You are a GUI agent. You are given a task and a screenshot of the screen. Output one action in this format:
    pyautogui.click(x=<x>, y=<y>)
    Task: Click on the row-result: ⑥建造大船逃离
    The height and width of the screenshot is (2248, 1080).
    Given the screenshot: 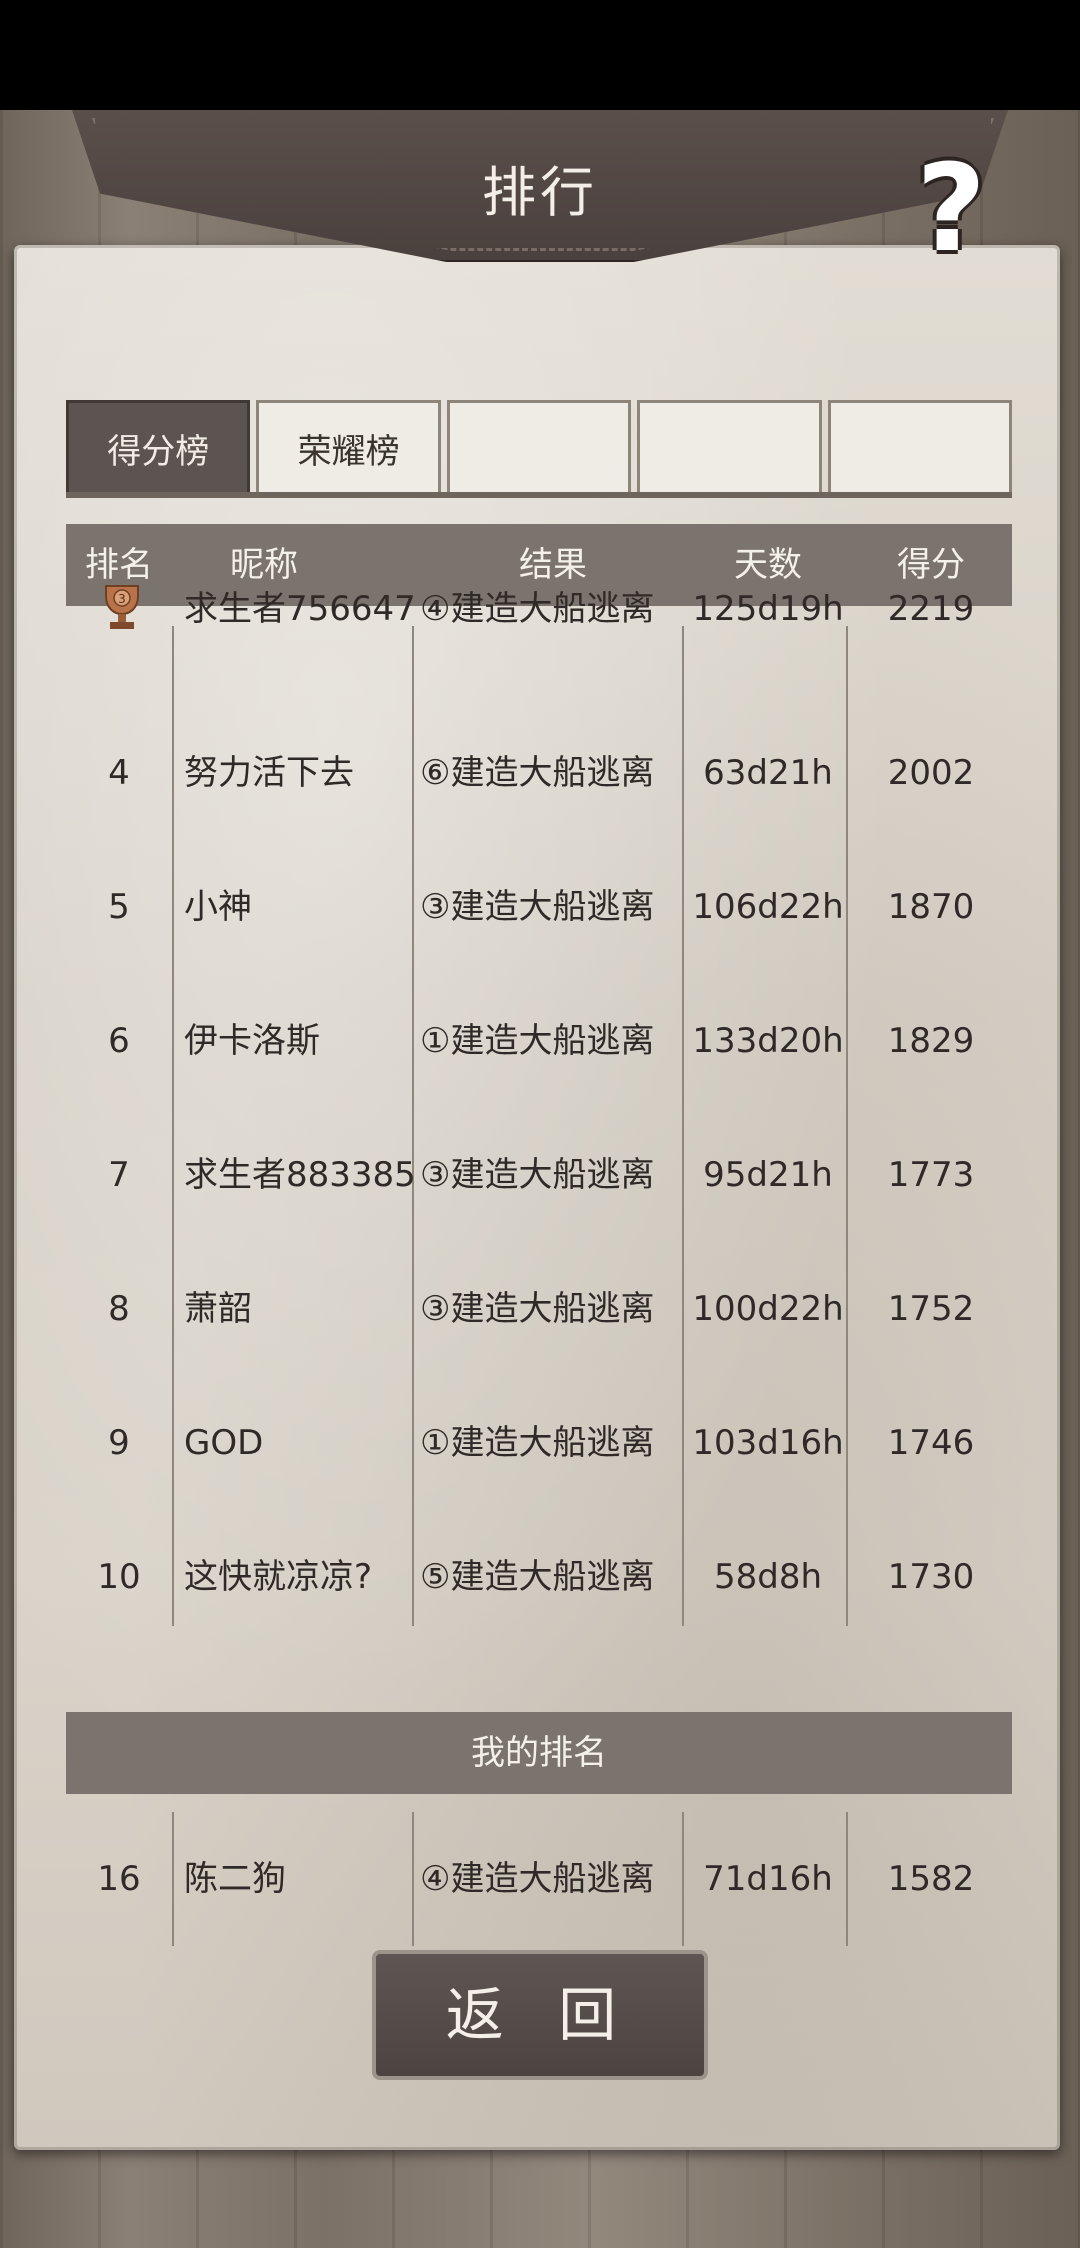 What is the action you would take?
    pyautogui.click(x=537, y=773)
    